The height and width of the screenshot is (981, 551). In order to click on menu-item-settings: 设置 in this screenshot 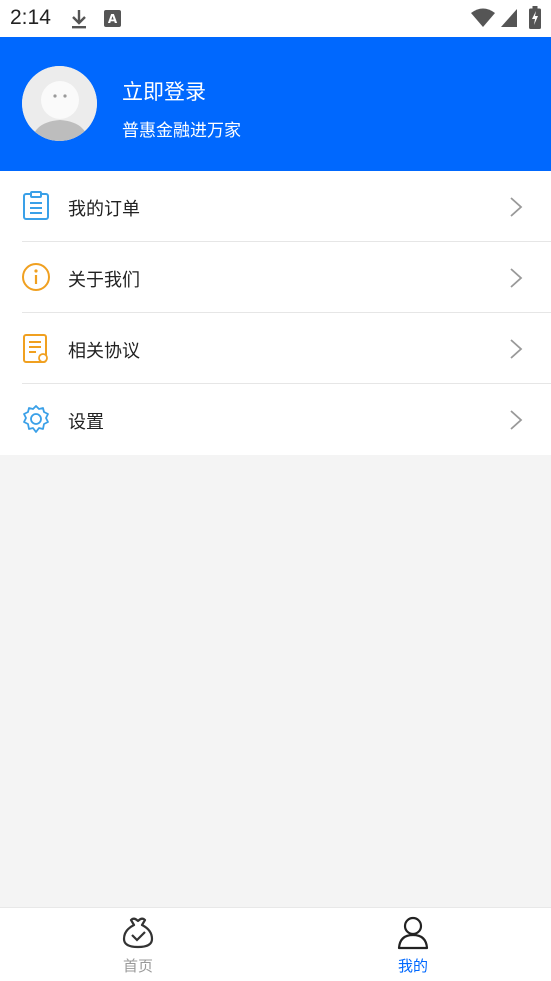, I will do `click(275, 419)`.